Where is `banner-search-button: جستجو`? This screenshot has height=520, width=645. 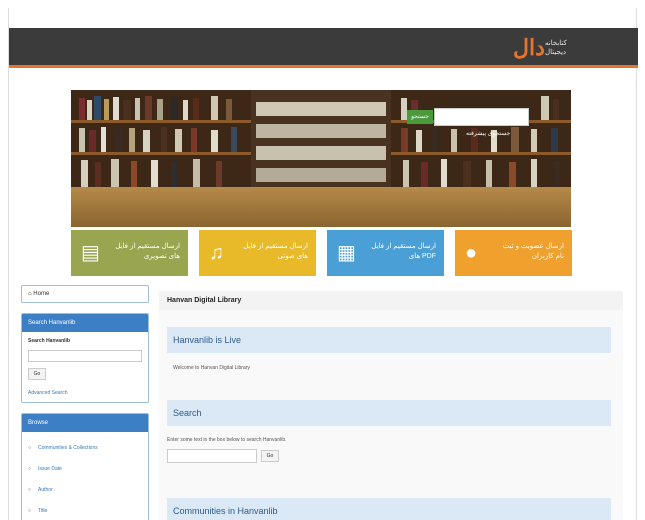
banner-search-button: جستجو is located at coordinates (420, 117).